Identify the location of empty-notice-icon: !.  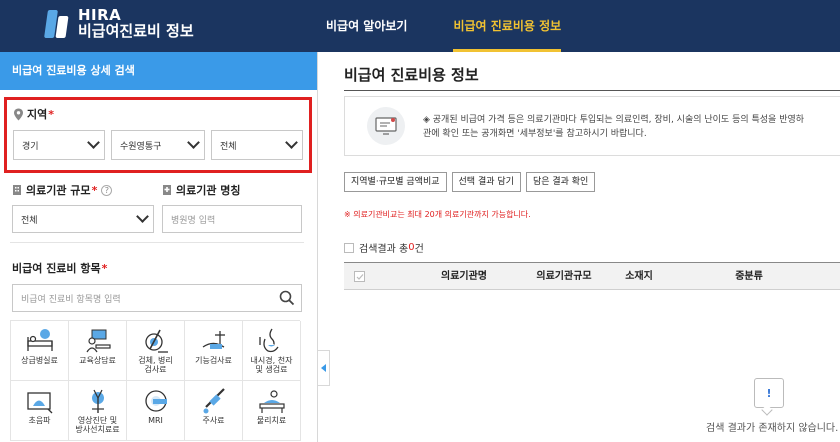
(769, 393).